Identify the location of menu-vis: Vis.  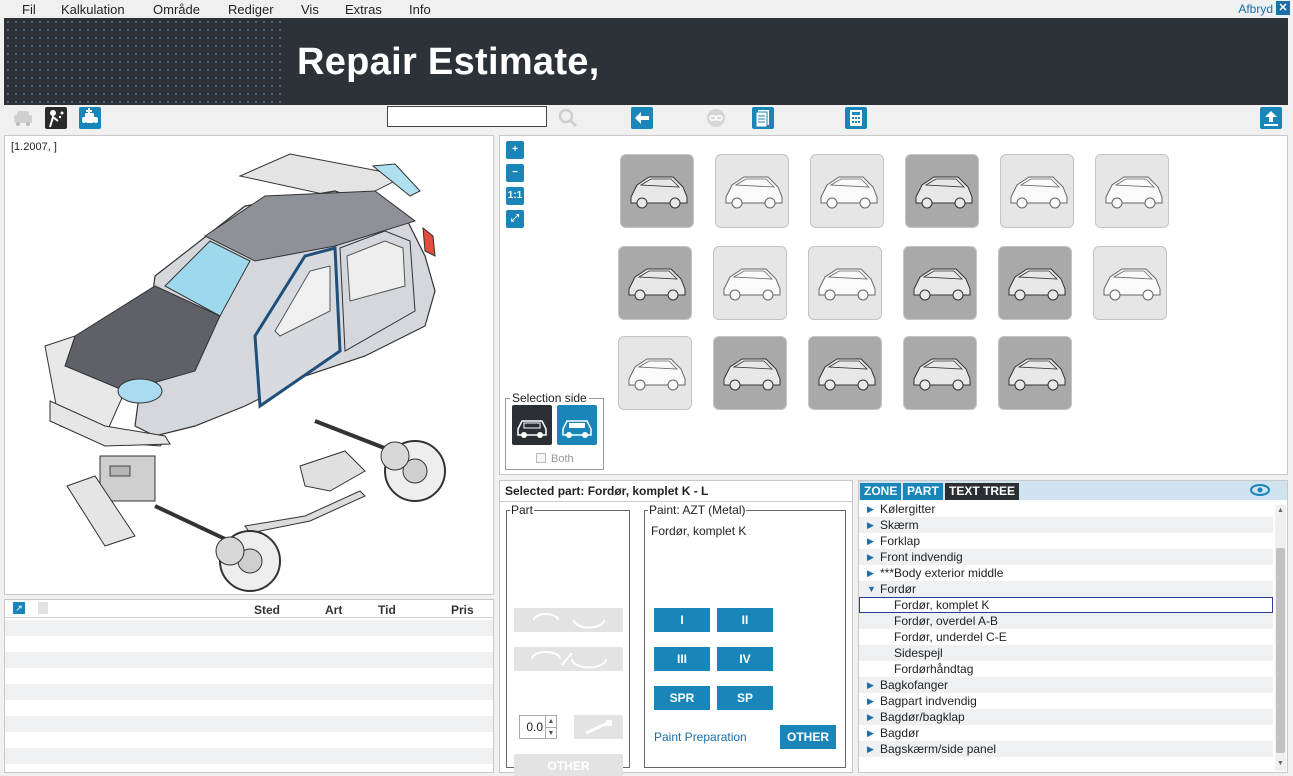
(310, 9).